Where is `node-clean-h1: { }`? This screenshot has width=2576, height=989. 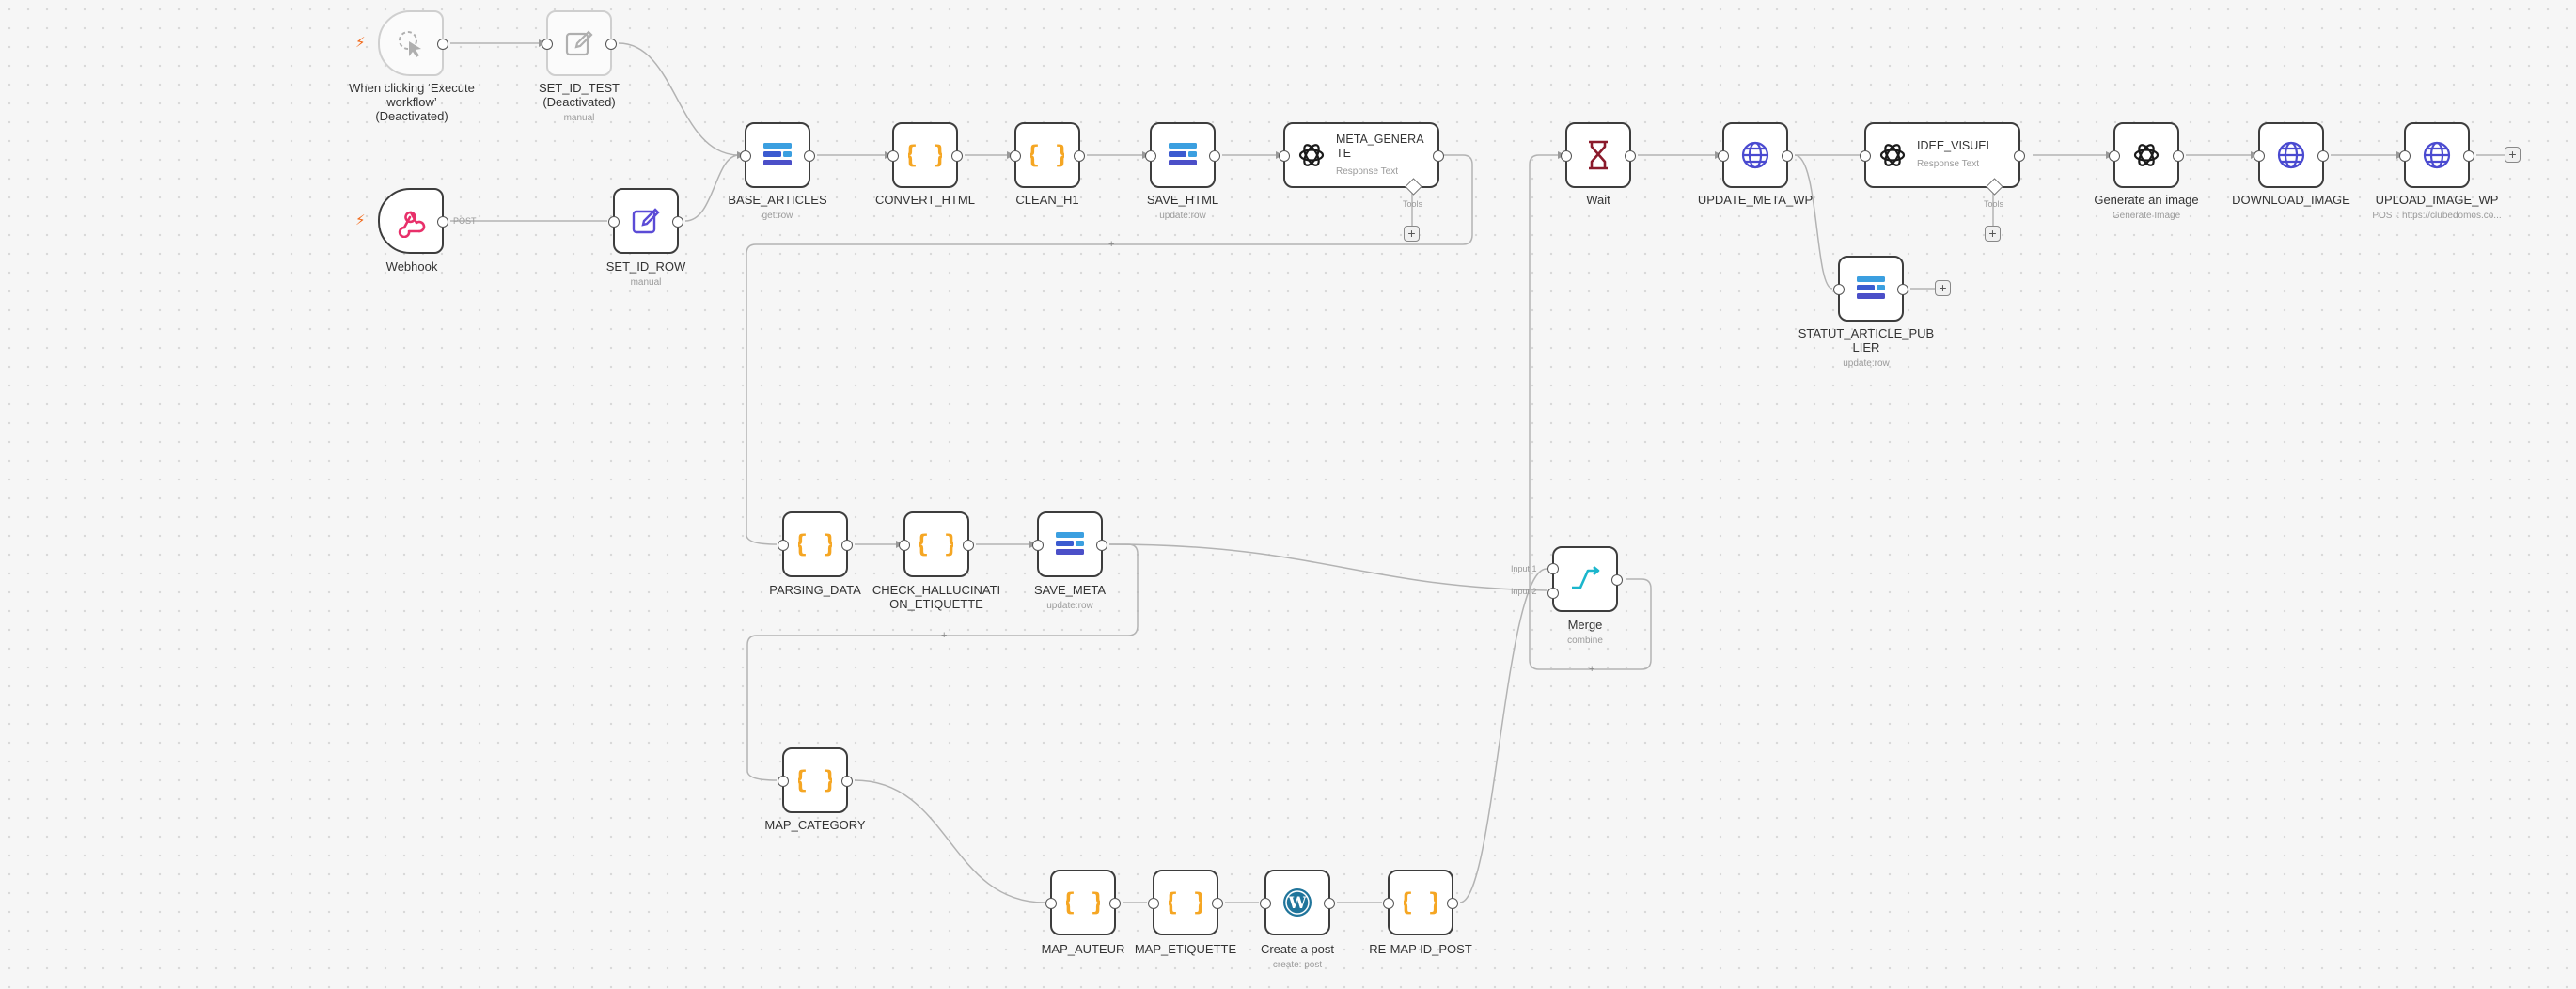
node-clean-h1: { } is located at coordinates (1048, 155).